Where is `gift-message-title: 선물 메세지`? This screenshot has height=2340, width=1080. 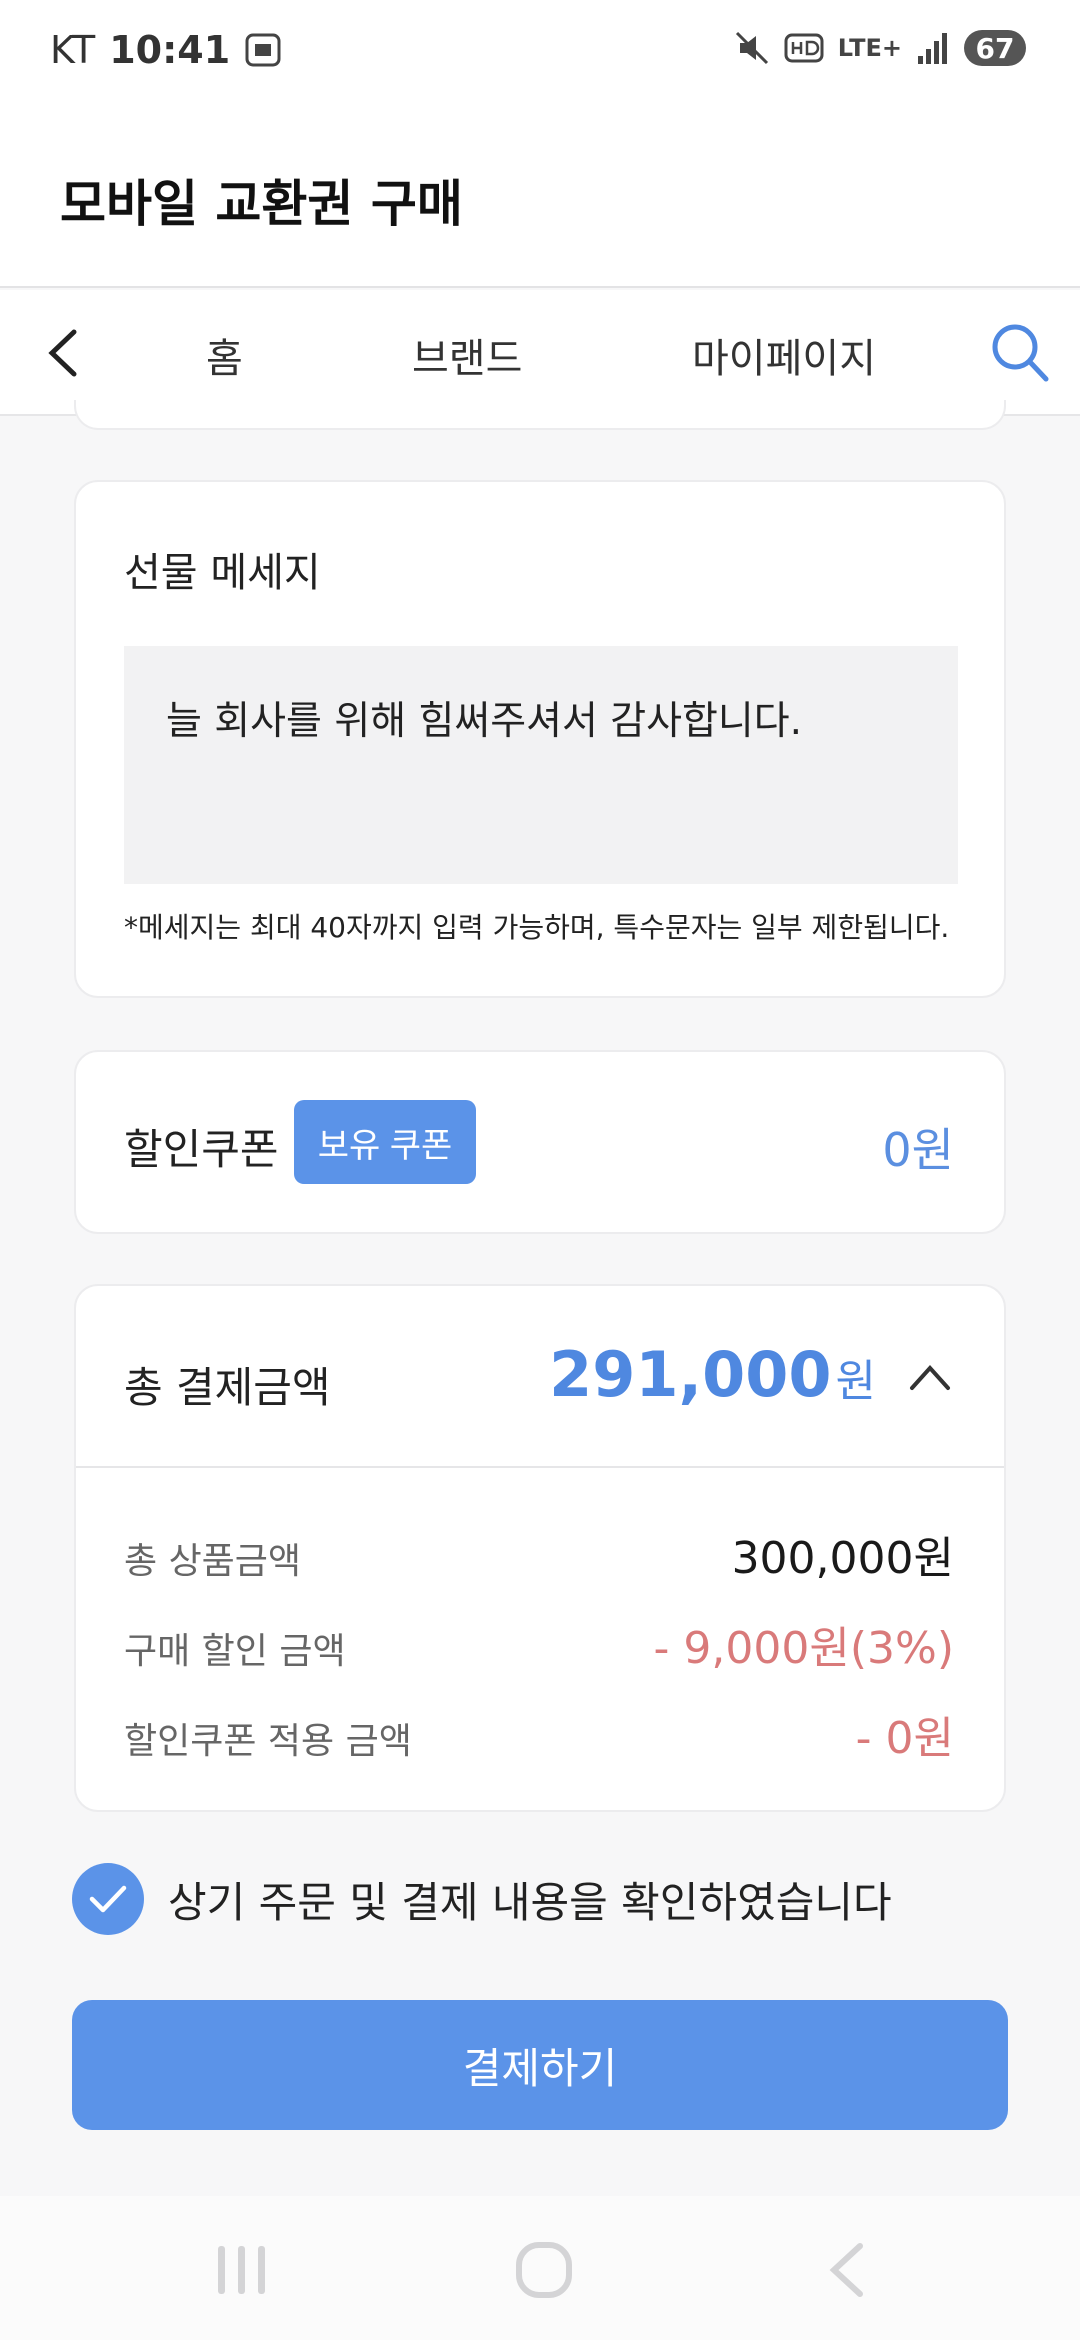 gift-message-title: 선물 메세지 is located at coordinates (222, 573).